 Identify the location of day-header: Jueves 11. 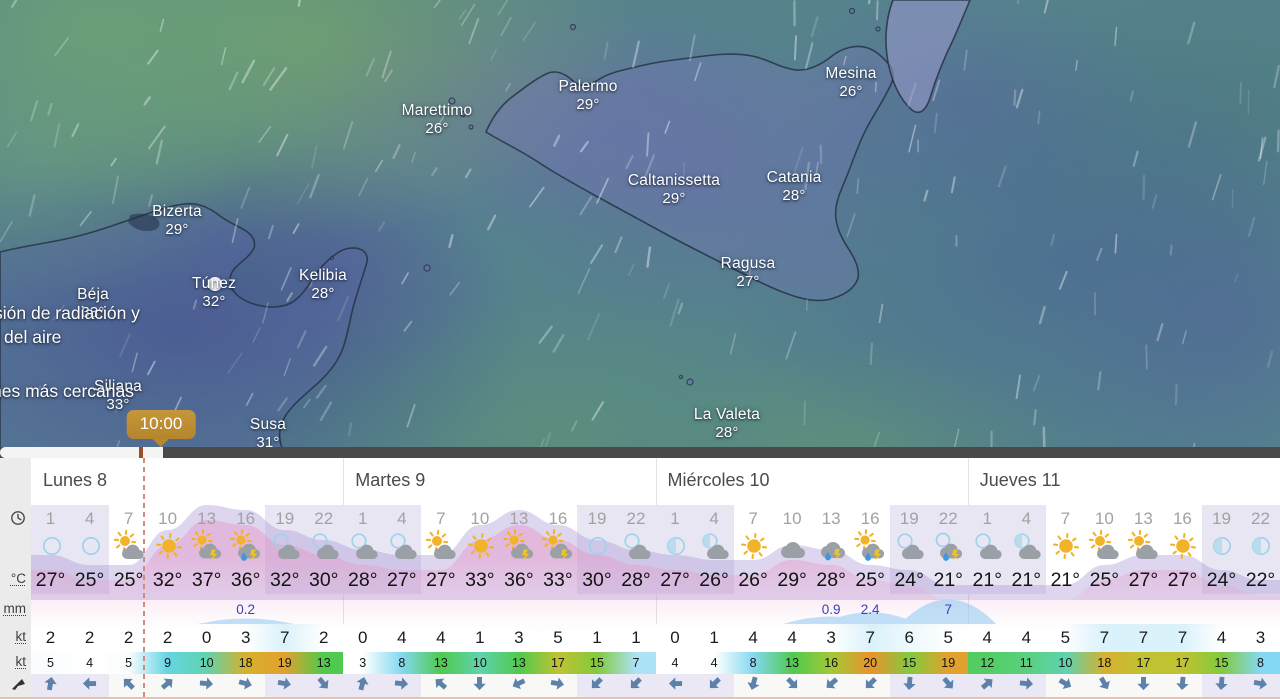
(1124, 481).